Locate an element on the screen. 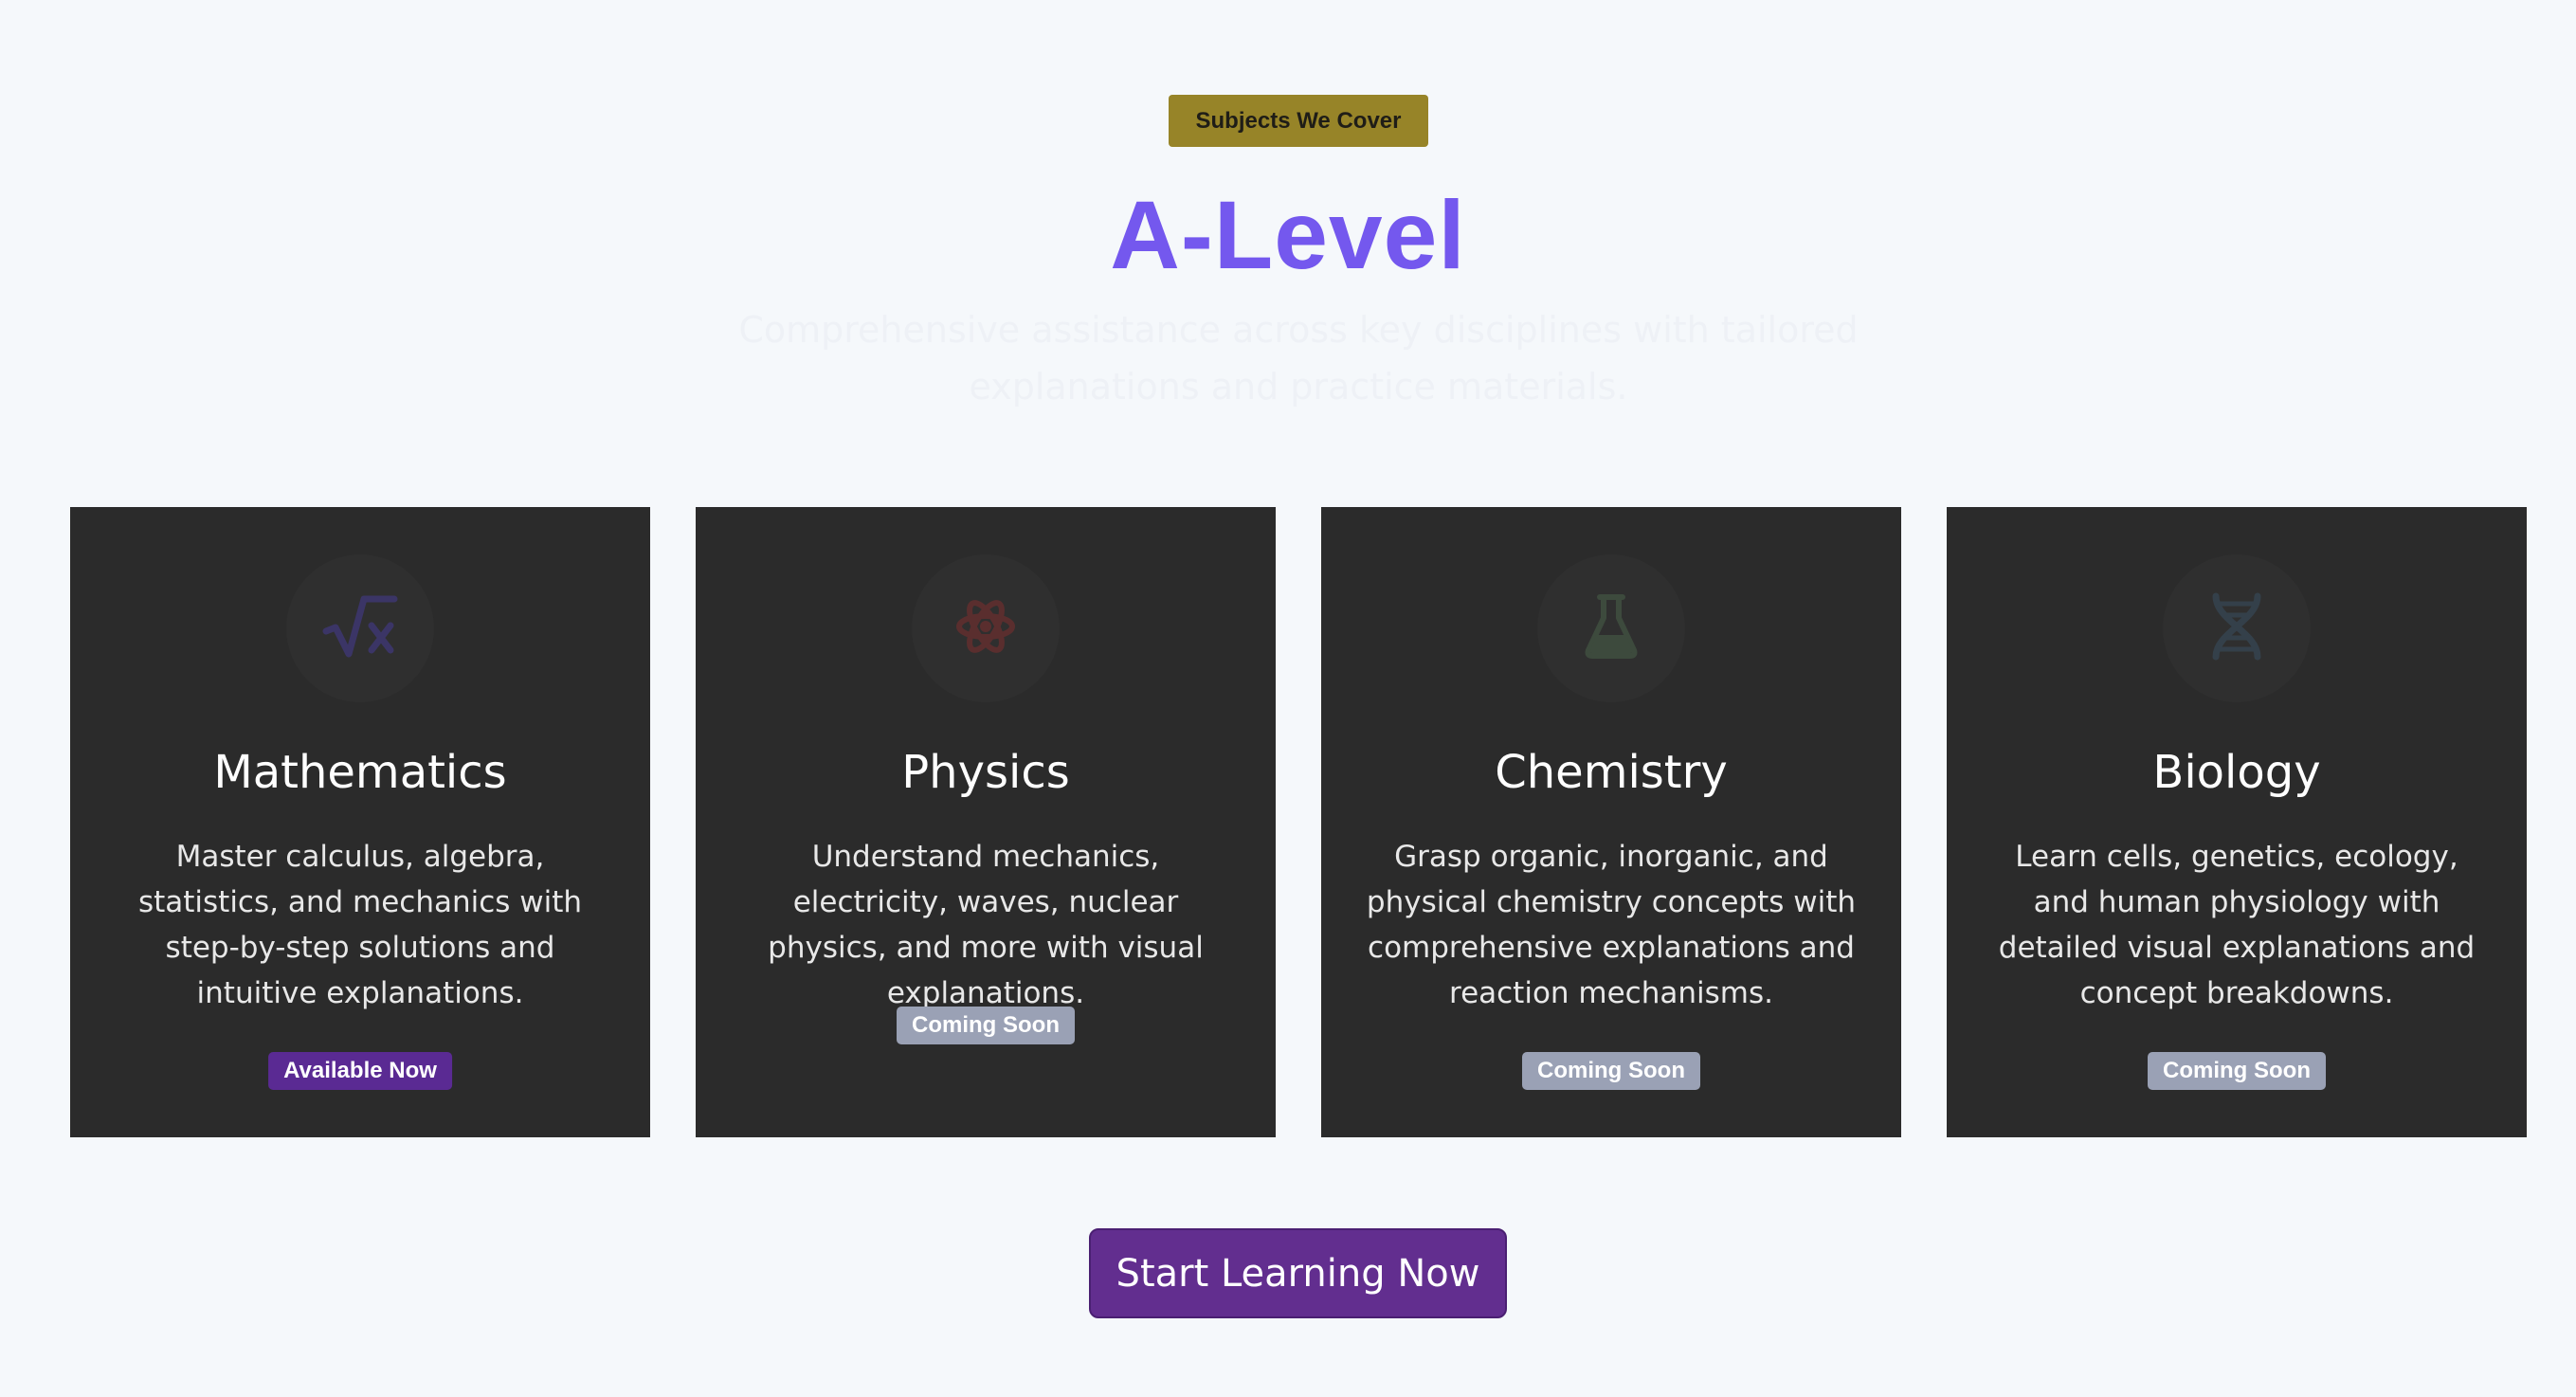 The image size is (2576, 1397). flask-icon is located at coordinates (1611, 628).